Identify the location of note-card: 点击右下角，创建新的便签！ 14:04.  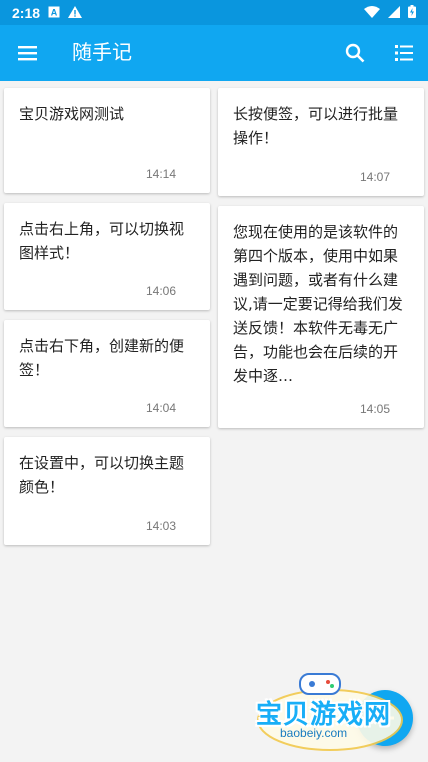
(107, 373).